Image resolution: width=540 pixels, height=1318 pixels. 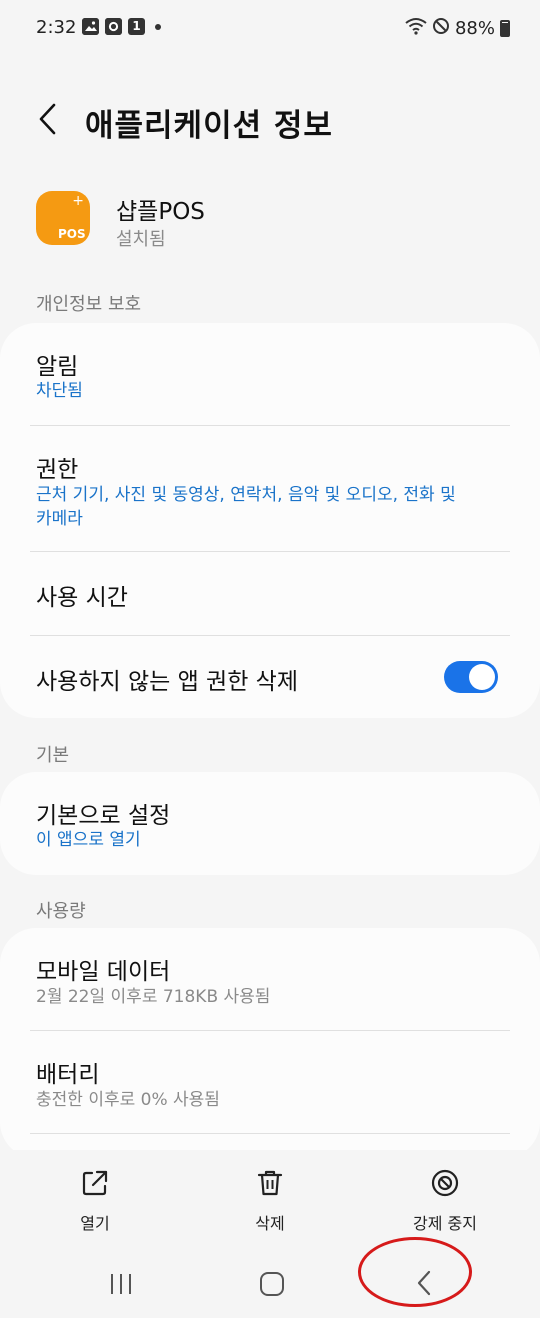 I want to click on uninstall-label: 삭제, so click(x=270, y=1223).